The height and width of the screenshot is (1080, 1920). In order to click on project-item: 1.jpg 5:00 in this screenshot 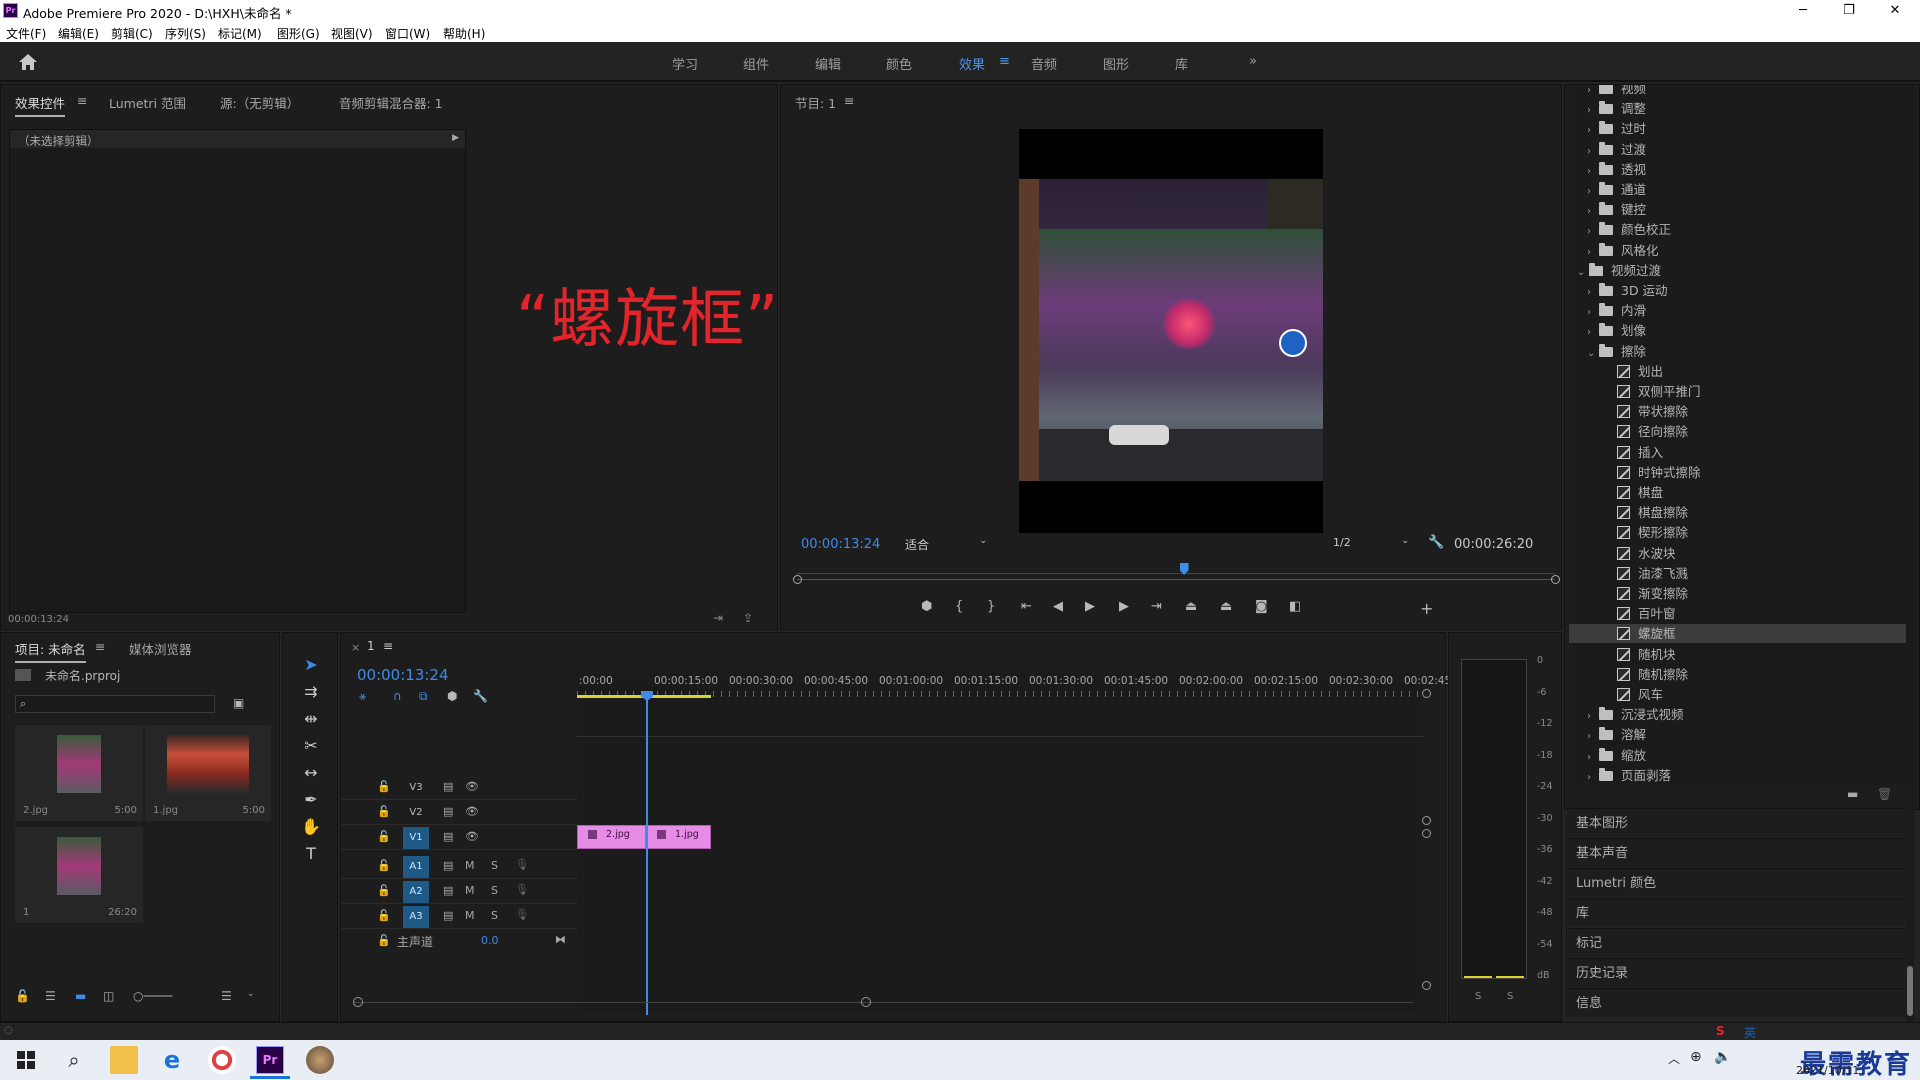, I will do `click(208, 773)`.